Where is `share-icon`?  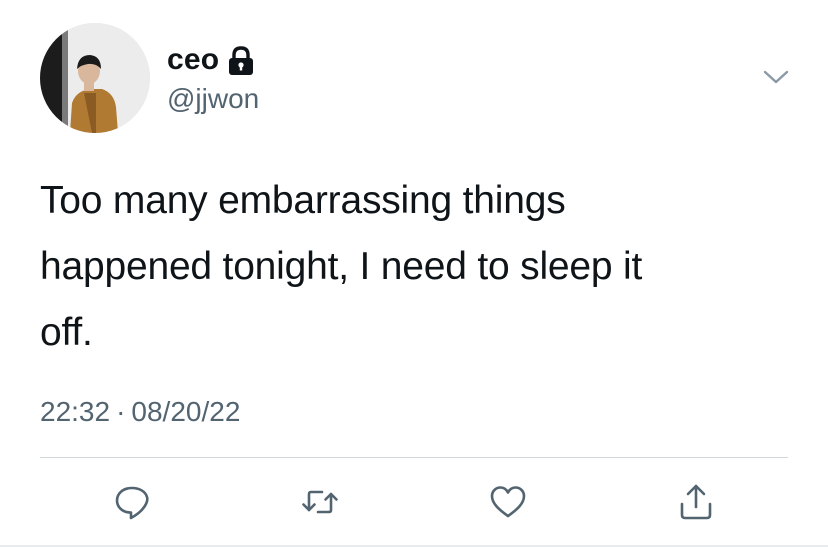 share-icon is located at coordinates (696, 502).